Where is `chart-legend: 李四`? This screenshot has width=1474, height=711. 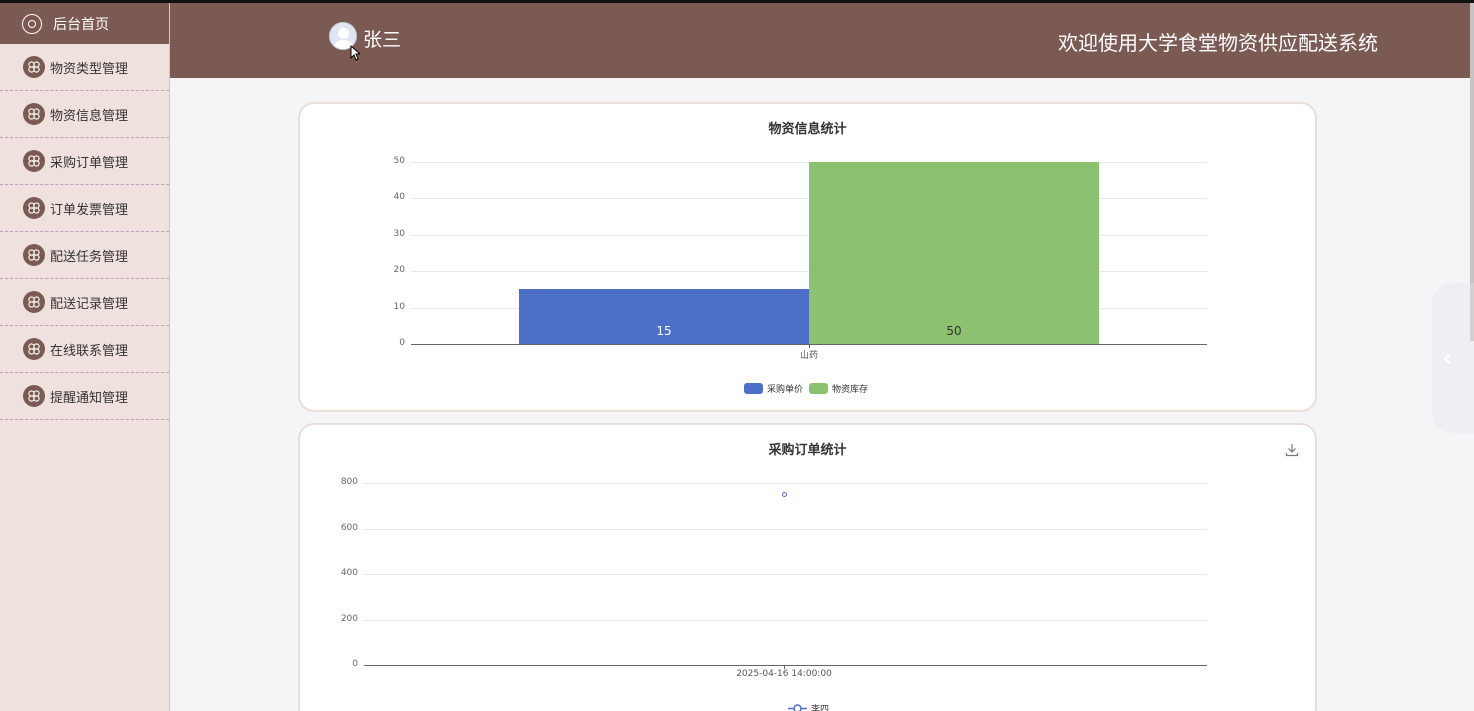
chart-legend: 李四 is located at coordinates (811, 706).